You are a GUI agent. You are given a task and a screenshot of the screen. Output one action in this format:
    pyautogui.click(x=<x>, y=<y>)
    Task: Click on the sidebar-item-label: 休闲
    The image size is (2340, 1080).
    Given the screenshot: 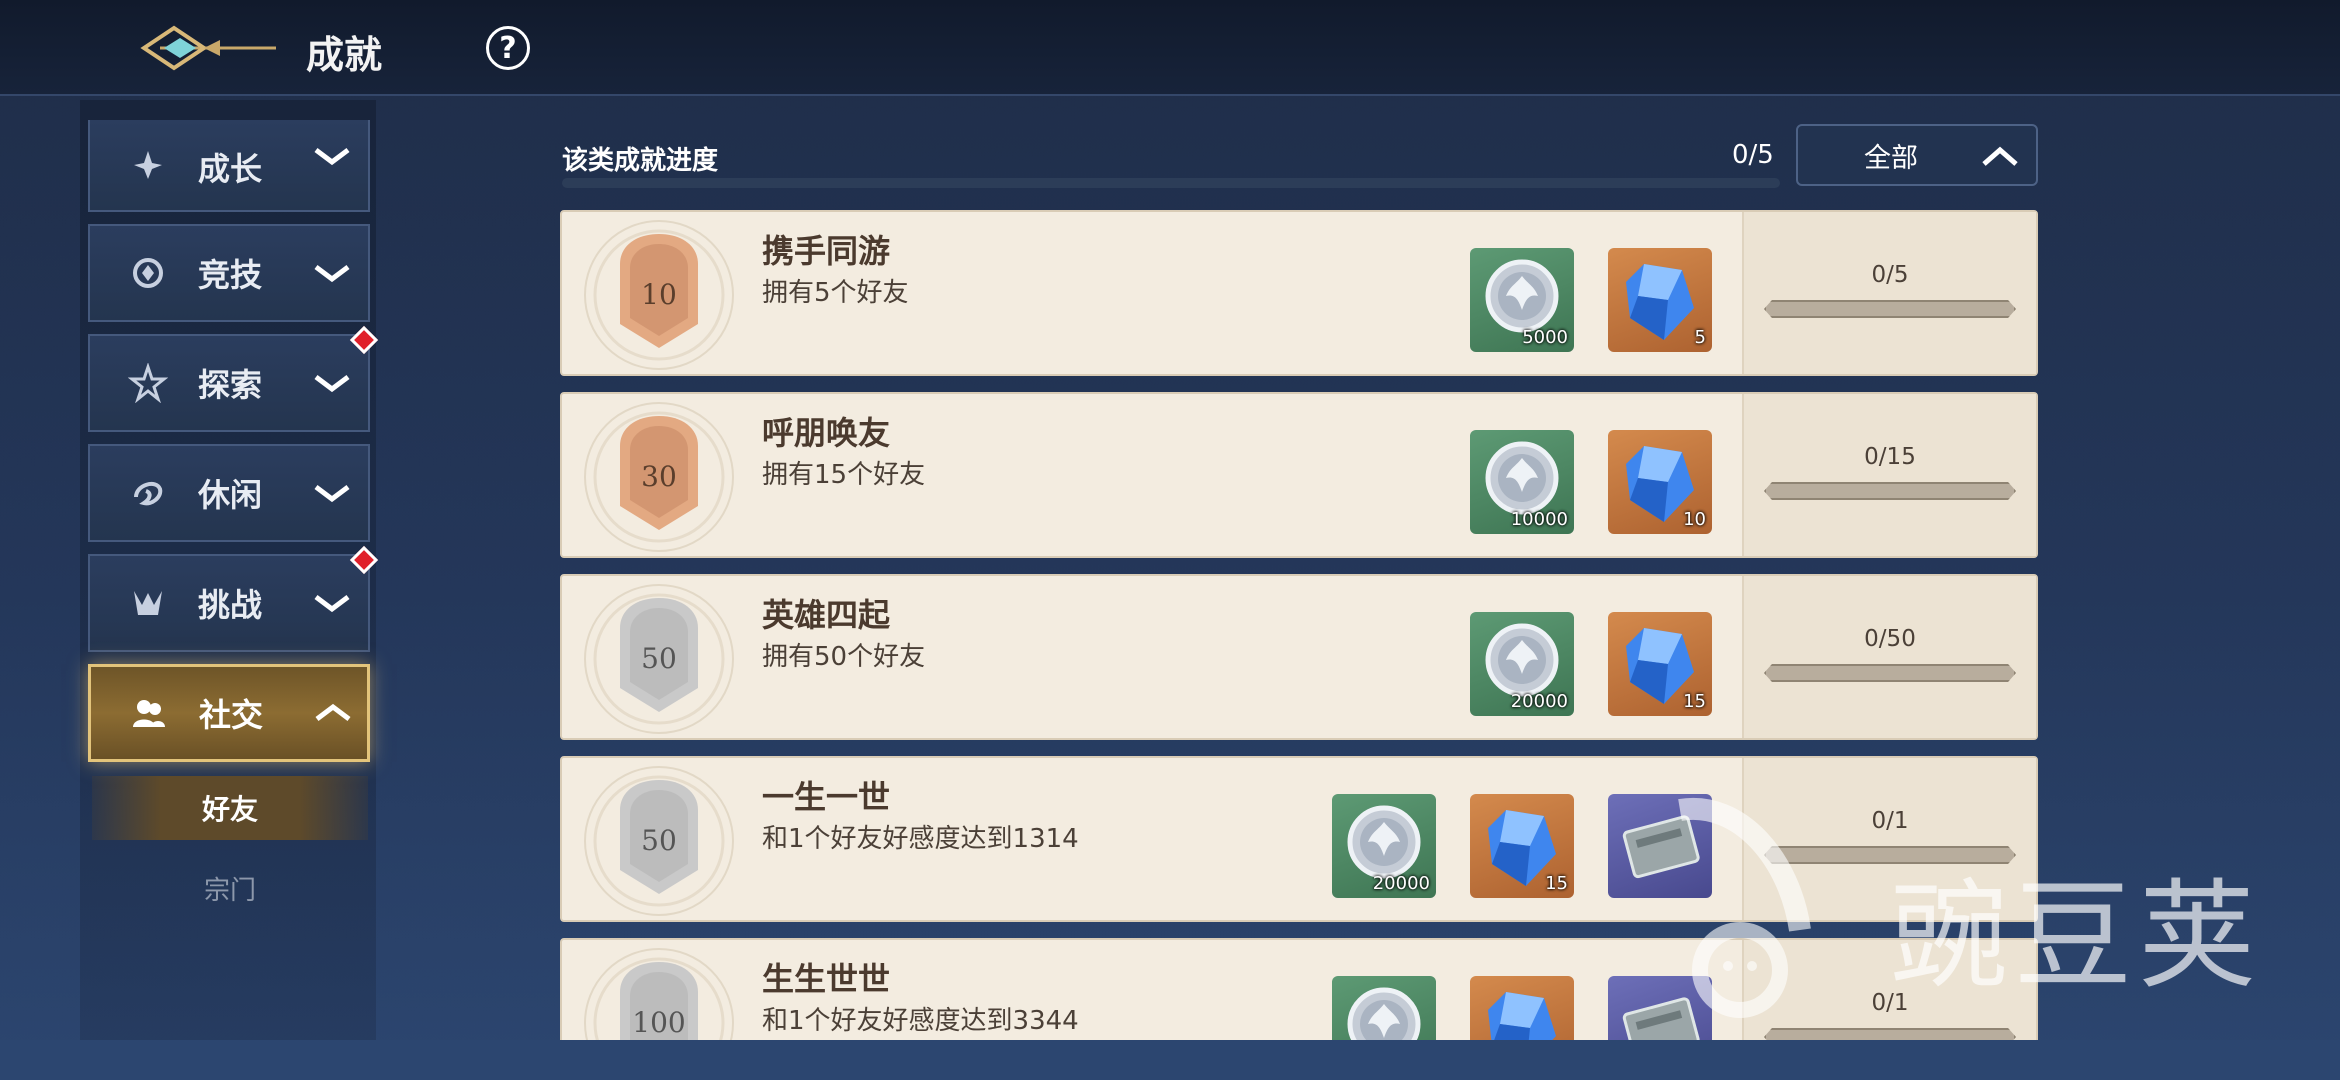 What is the action you would take?
    pyautogui.click(x=230, y=495)
    